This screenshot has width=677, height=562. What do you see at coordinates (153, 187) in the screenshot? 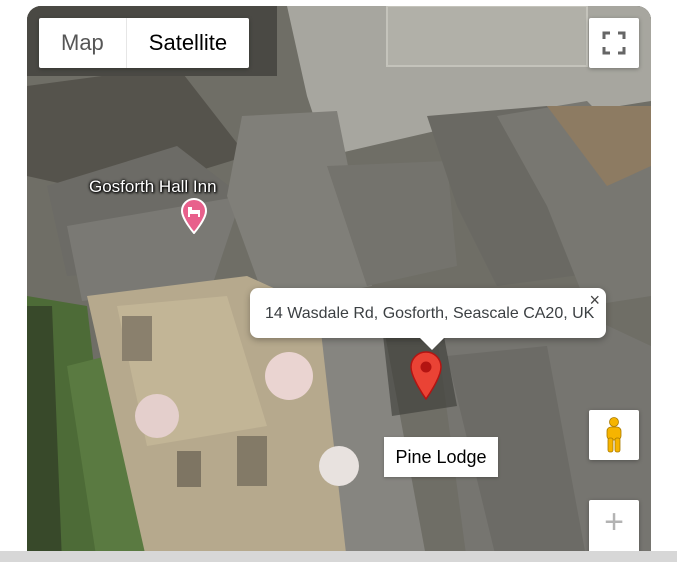
I see `poi-label: Gosforth Hall Inn` at bounding box center [153, 187].